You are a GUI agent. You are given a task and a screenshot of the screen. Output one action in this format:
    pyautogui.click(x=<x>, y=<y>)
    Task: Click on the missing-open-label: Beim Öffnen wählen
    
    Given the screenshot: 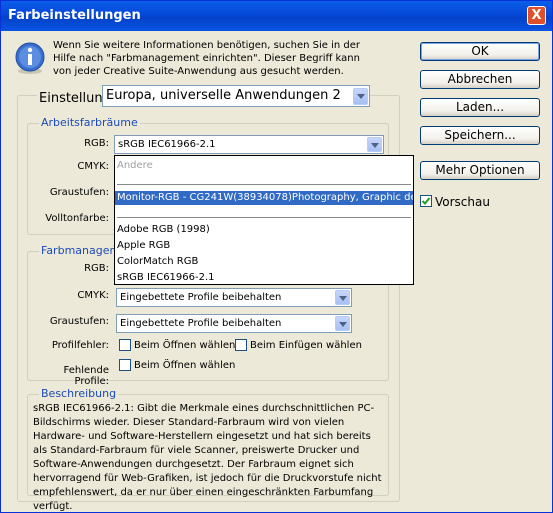 What is the action you would take?
    pyautogui.click(x=185, y=365)
    